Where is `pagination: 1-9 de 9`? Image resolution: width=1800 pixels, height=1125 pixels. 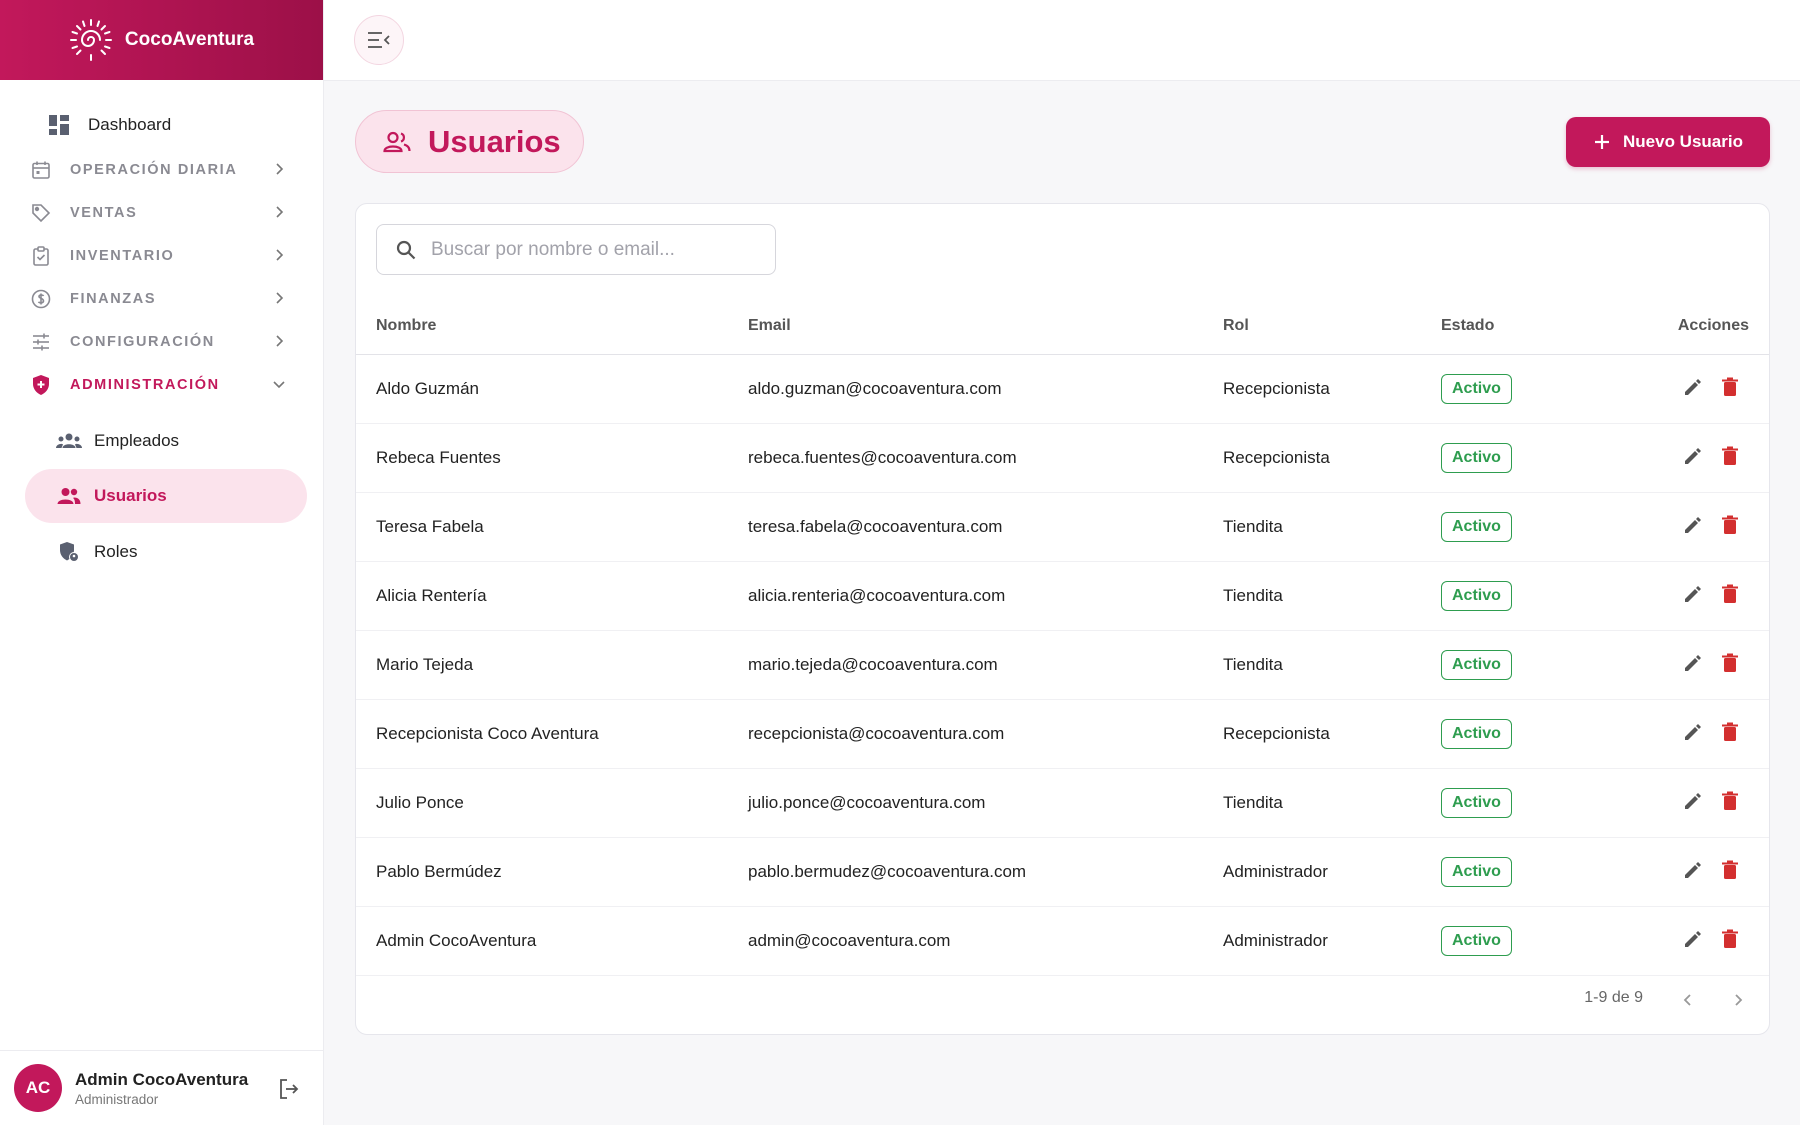 pagination: 1-9 de 9 is located at coordinates (1062, 1000).